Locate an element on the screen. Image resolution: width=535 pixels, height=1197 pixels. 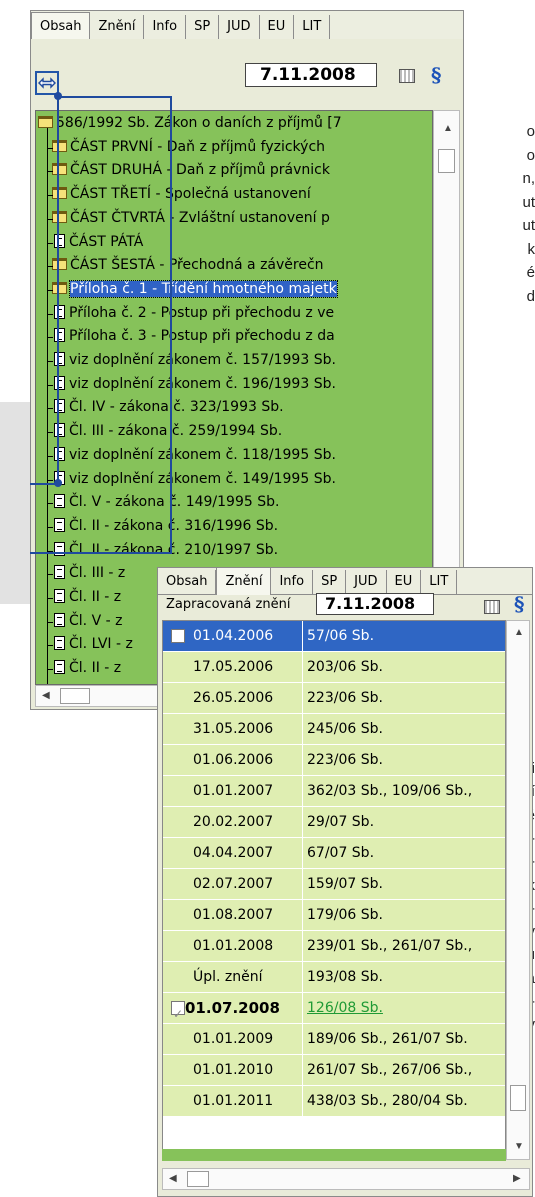
tree-item-label: viz doplnění zákonem č. 157/1993 Sb. is located at coordinates (202, 360).